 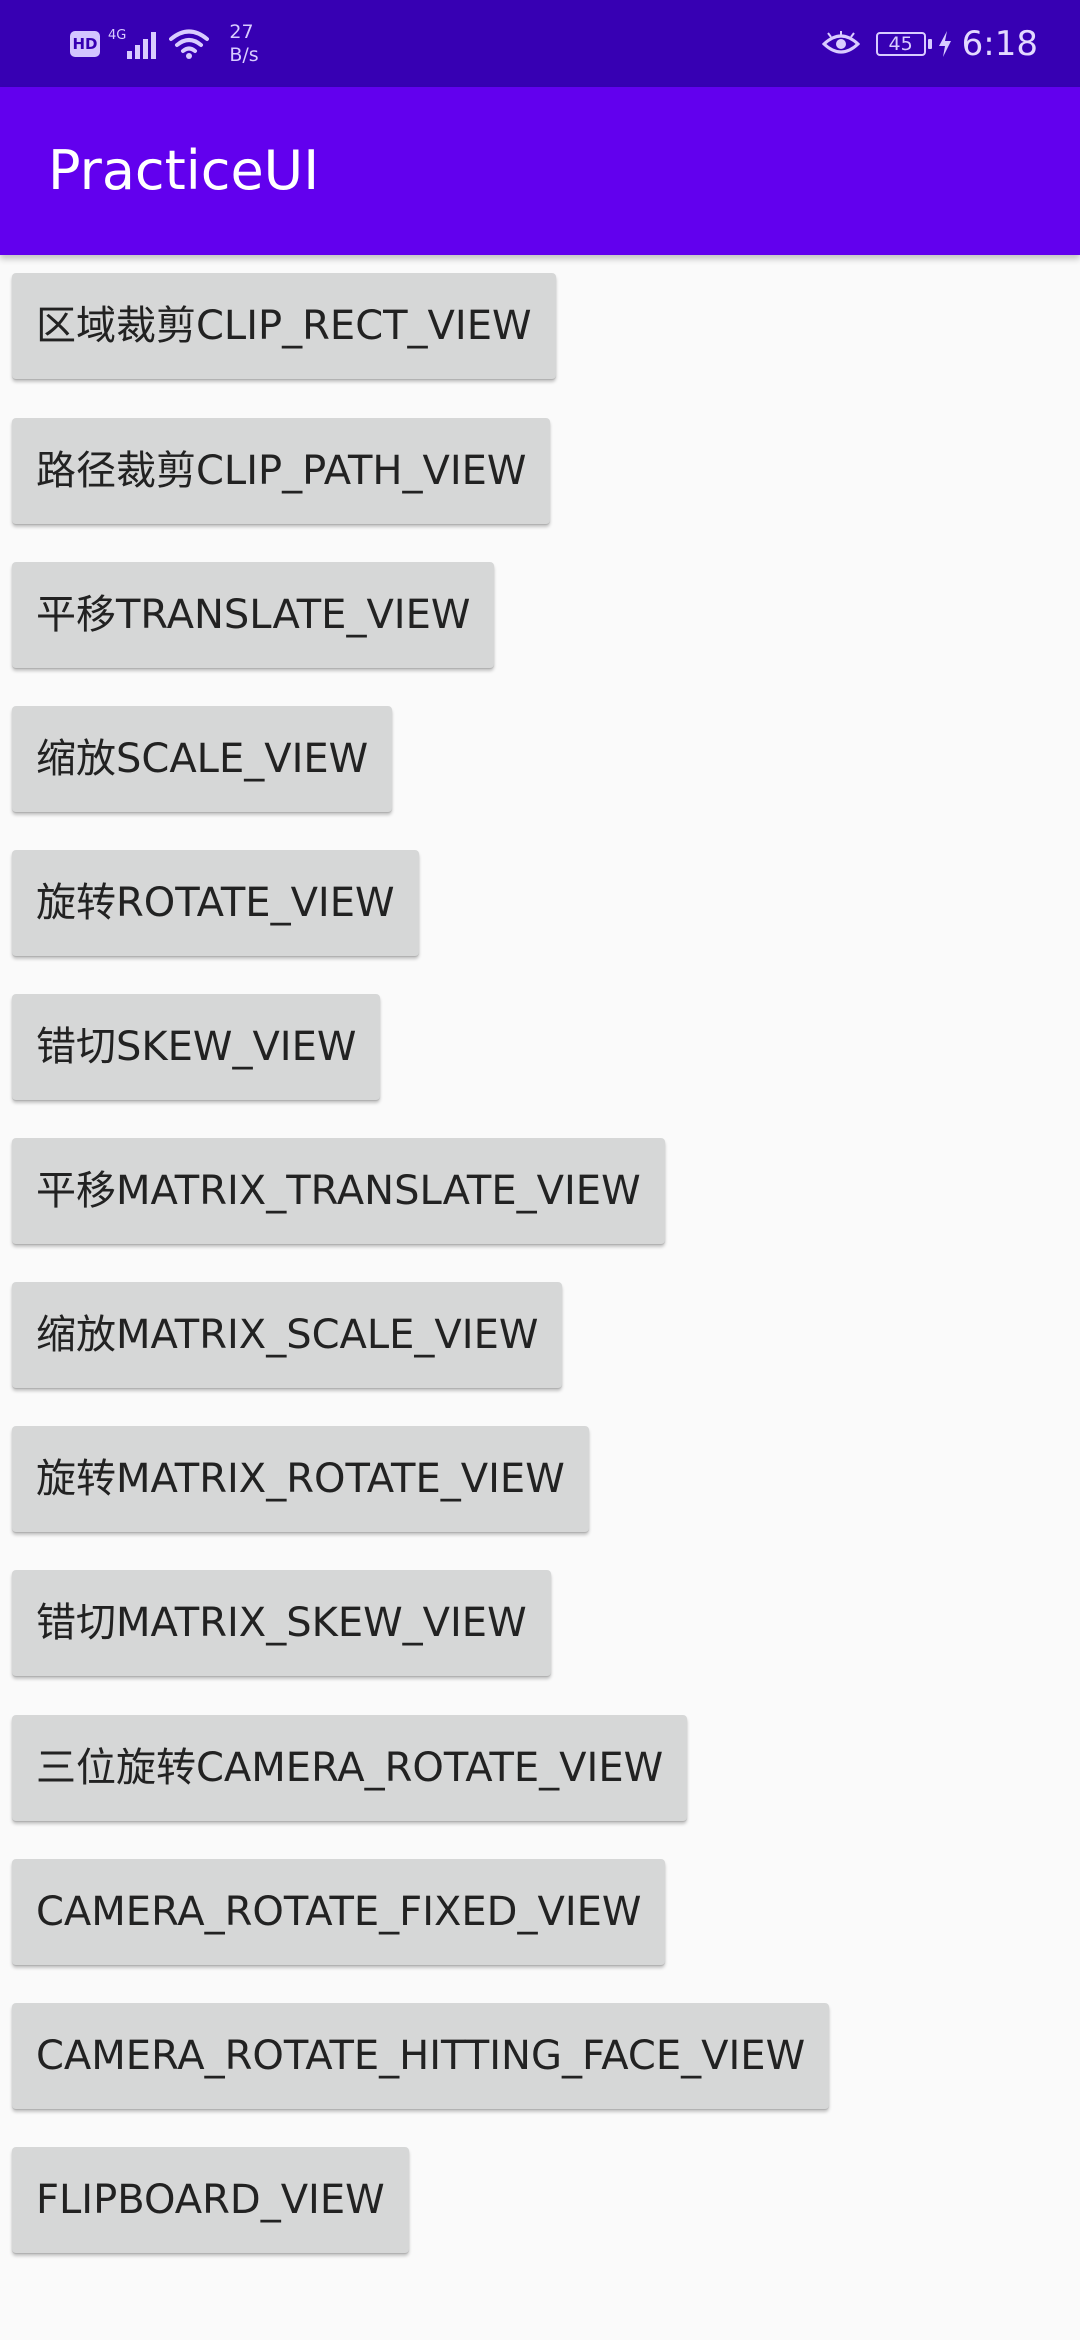 I want to click on matrix-skew-view-button: 错切MATRIX_SKEW_VIEW, so click(x=281, y=1623).